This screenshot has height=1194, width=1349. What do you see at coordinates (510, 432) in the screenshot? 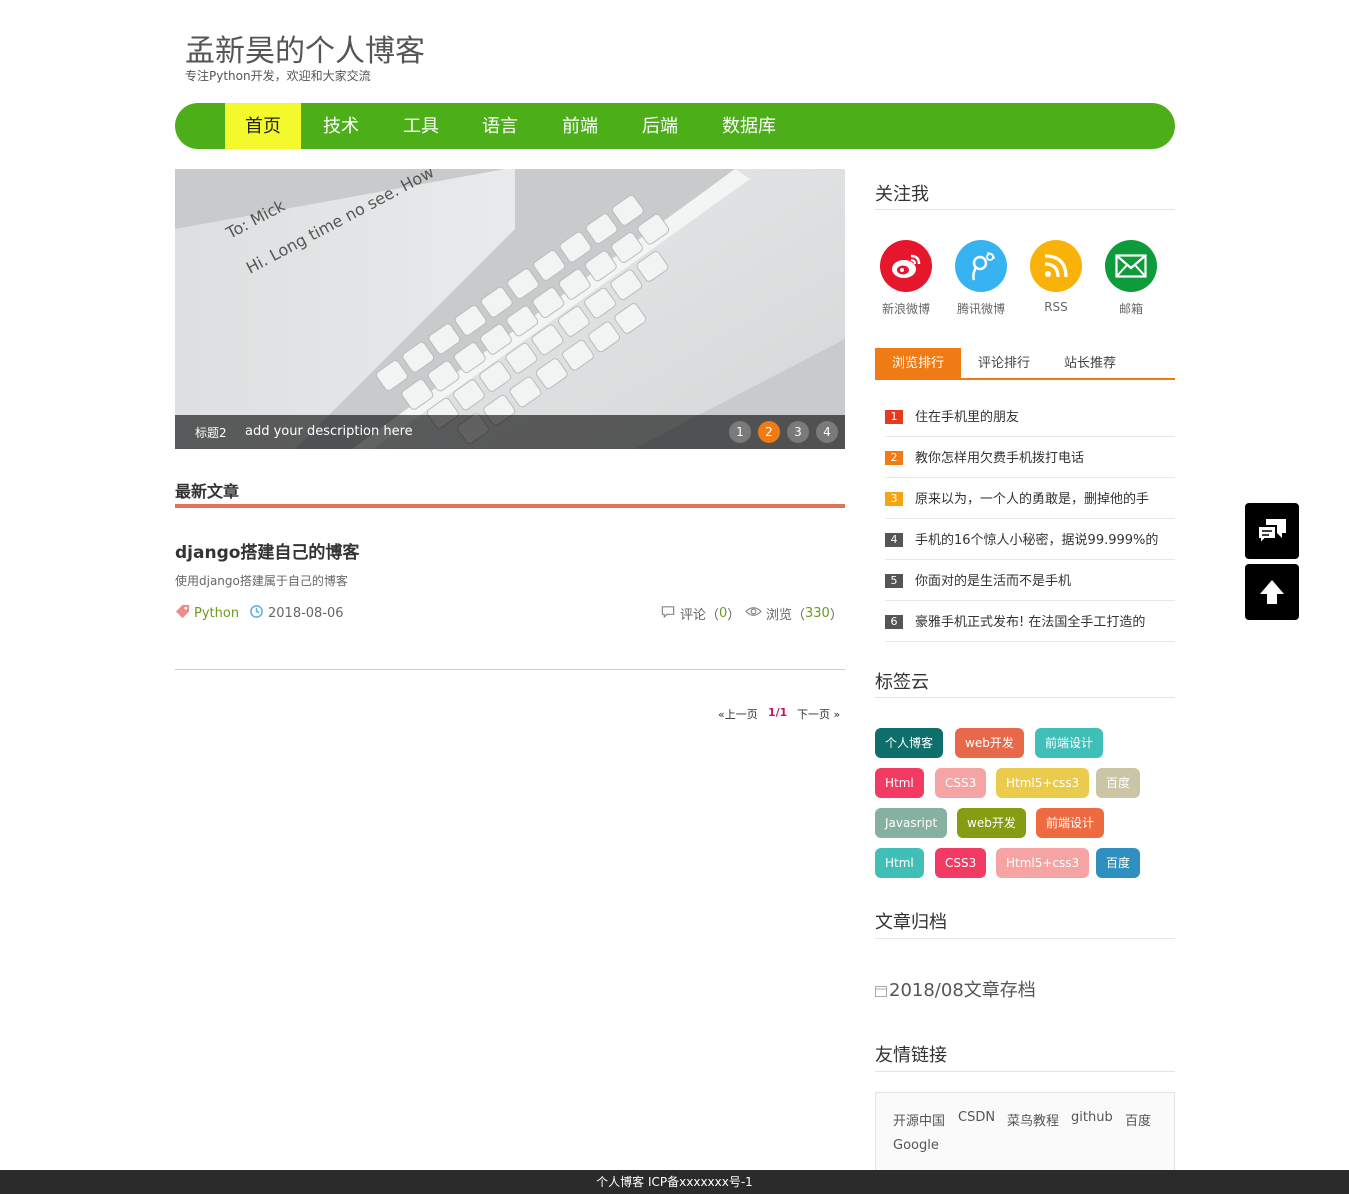
I see `slider-caption-bar: 标题2 add your description here 1 2 3 4` at bounding box center [510, 432].